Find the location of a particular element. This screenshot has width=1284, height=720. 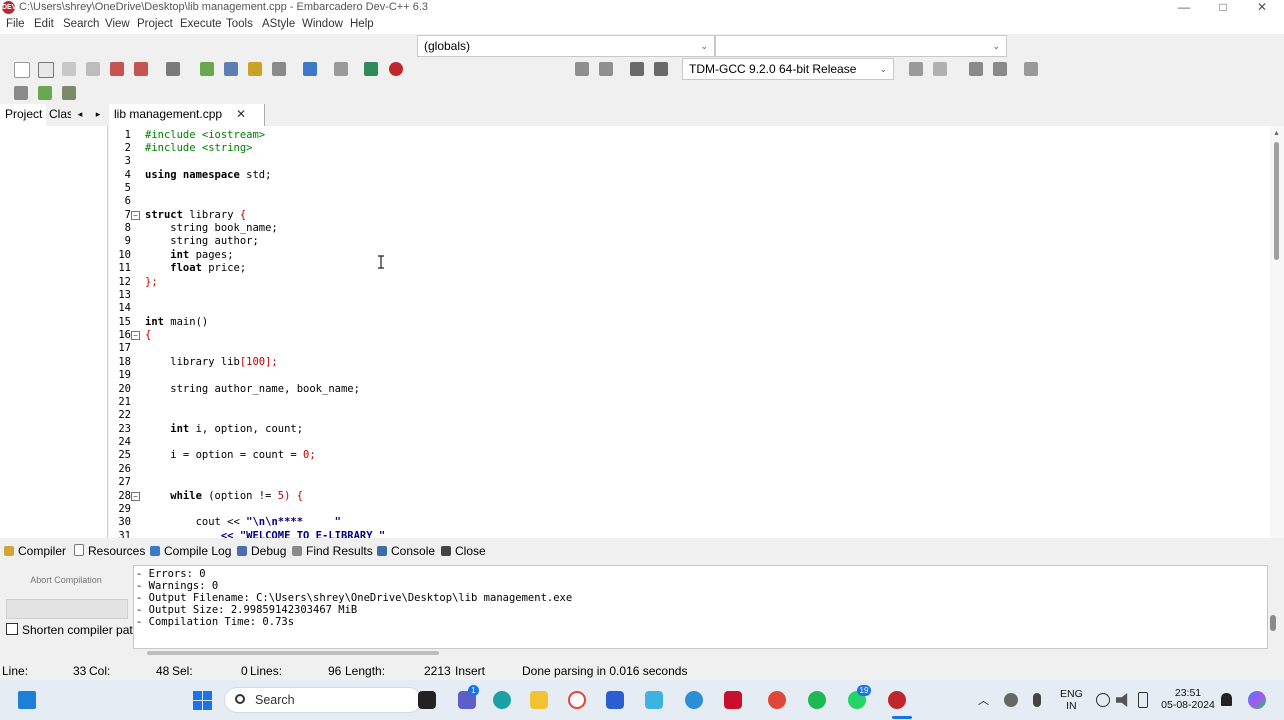

indent-icon is located at coordinates (976, 69).